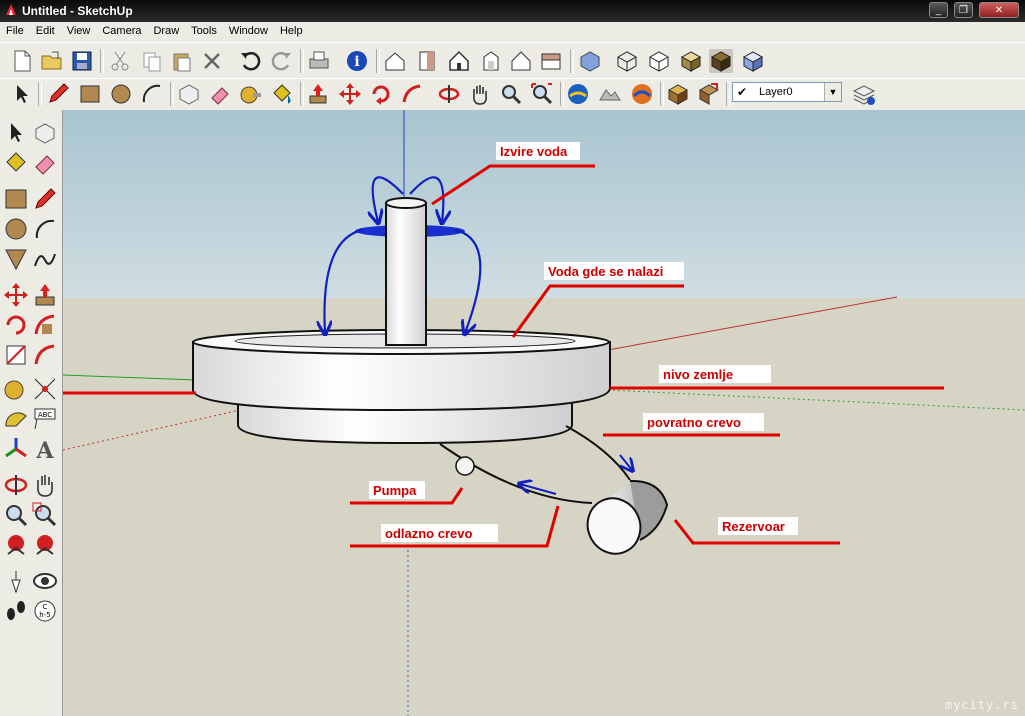 The image size is (1025, 716). Describe the element at coordinates (691, 61) in the screenshot. I see `shaded-icon` at that location.